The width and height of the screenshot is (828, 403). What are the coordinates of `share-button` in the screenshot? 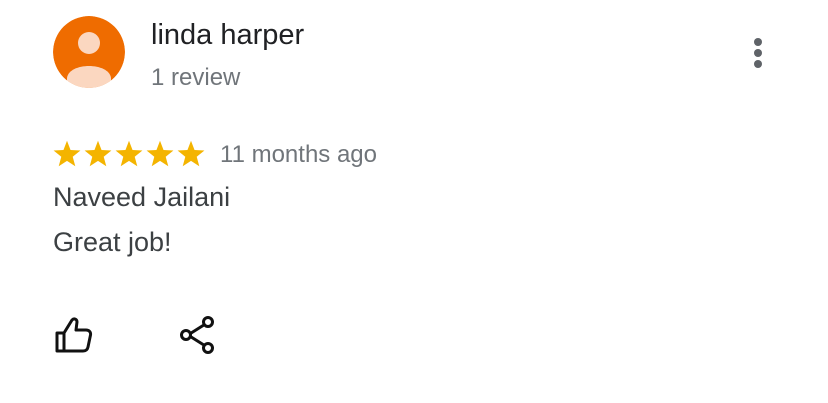 It's located at (198, 335).